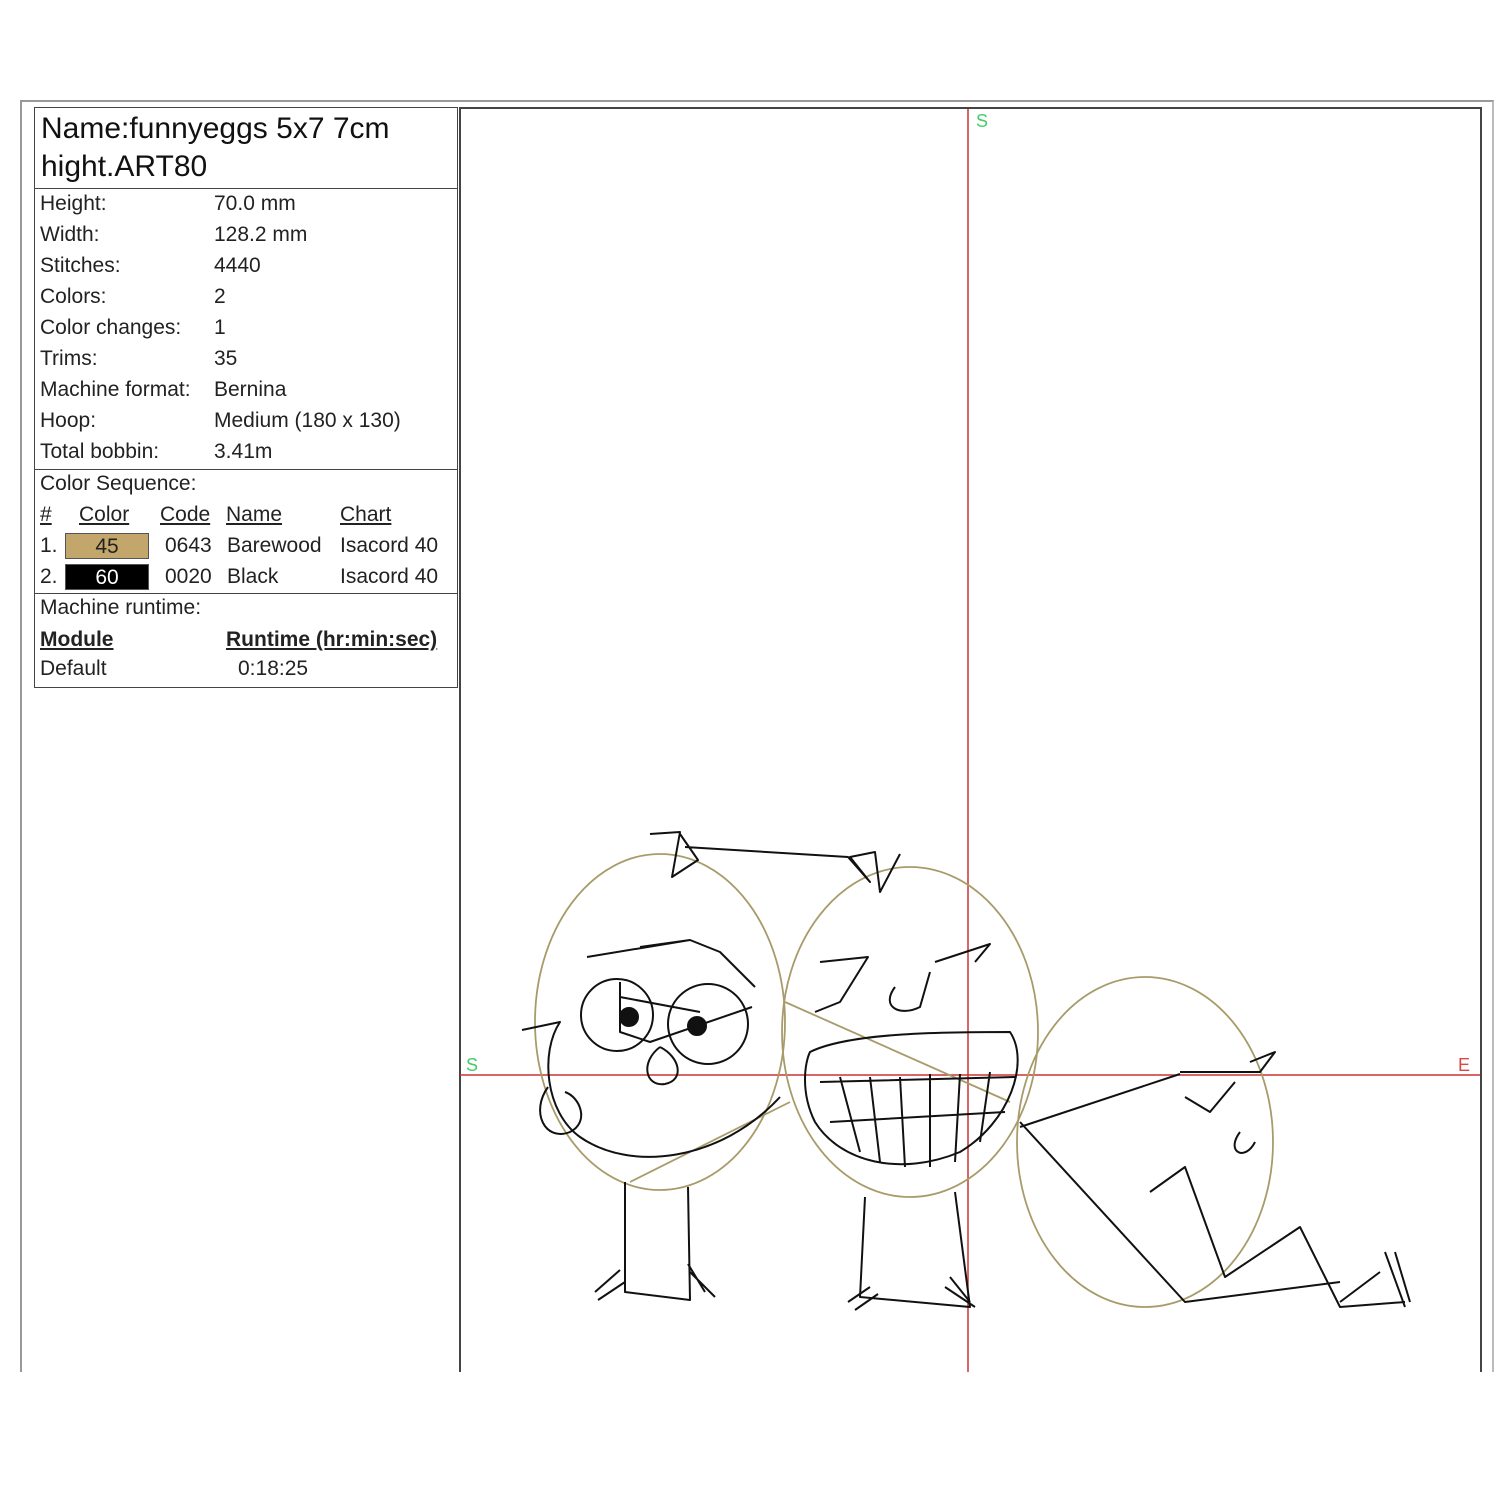 The width and height of the screenshot is (1500, 1500). Describe the element at coordinates (73, 668) in the screenshot. I see `runtime-module: Default` at that location.